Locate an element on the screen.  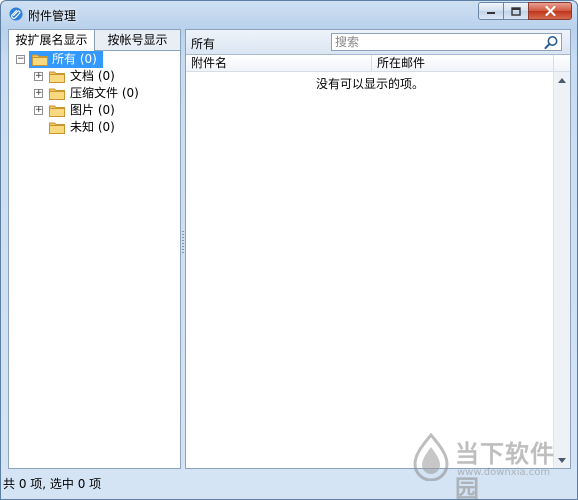
tree-item-archives: + 压缩文件 (0) is located at coordinates (94, 93).